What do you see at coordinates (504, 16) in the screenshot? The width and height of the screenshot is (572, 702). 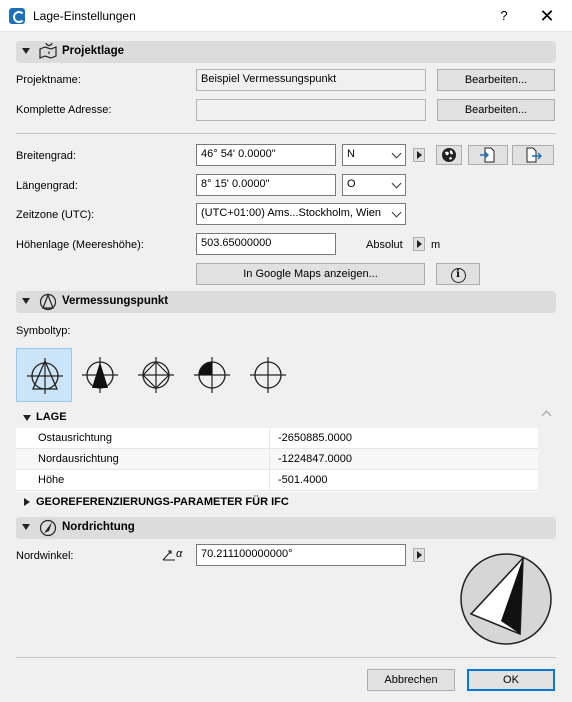 I see `help-button: ?` at bounding box center [504, 16].